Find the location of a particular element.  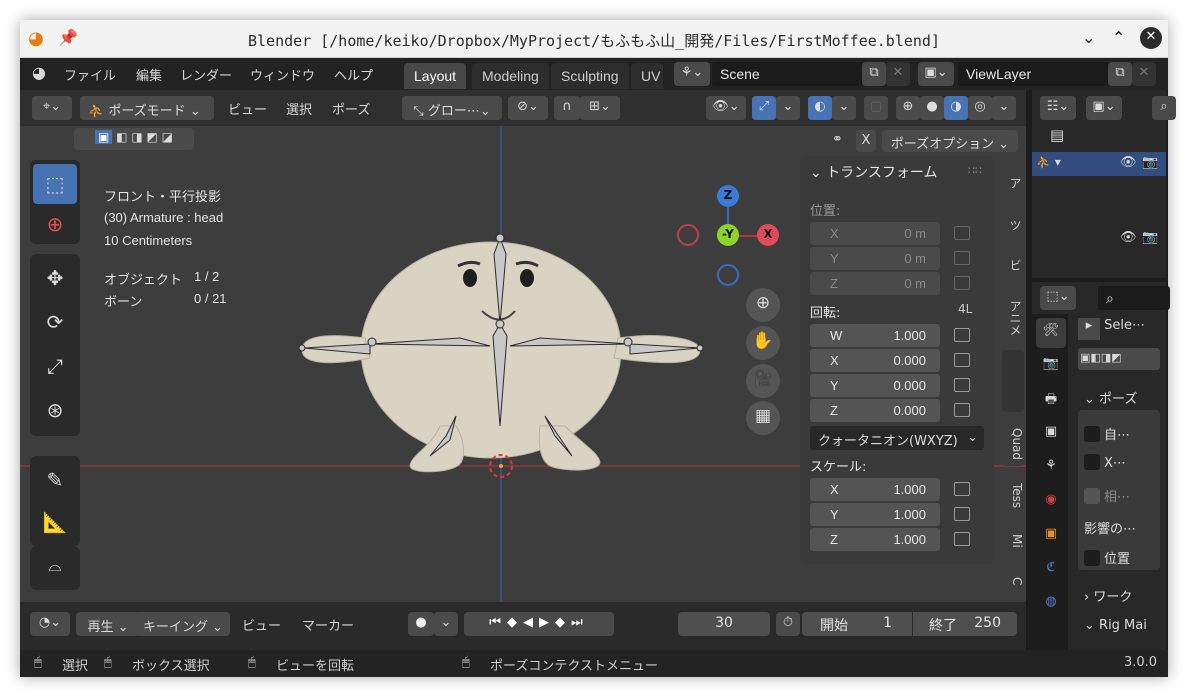

play-icon: ▶ is located at coordinates (547, 622).